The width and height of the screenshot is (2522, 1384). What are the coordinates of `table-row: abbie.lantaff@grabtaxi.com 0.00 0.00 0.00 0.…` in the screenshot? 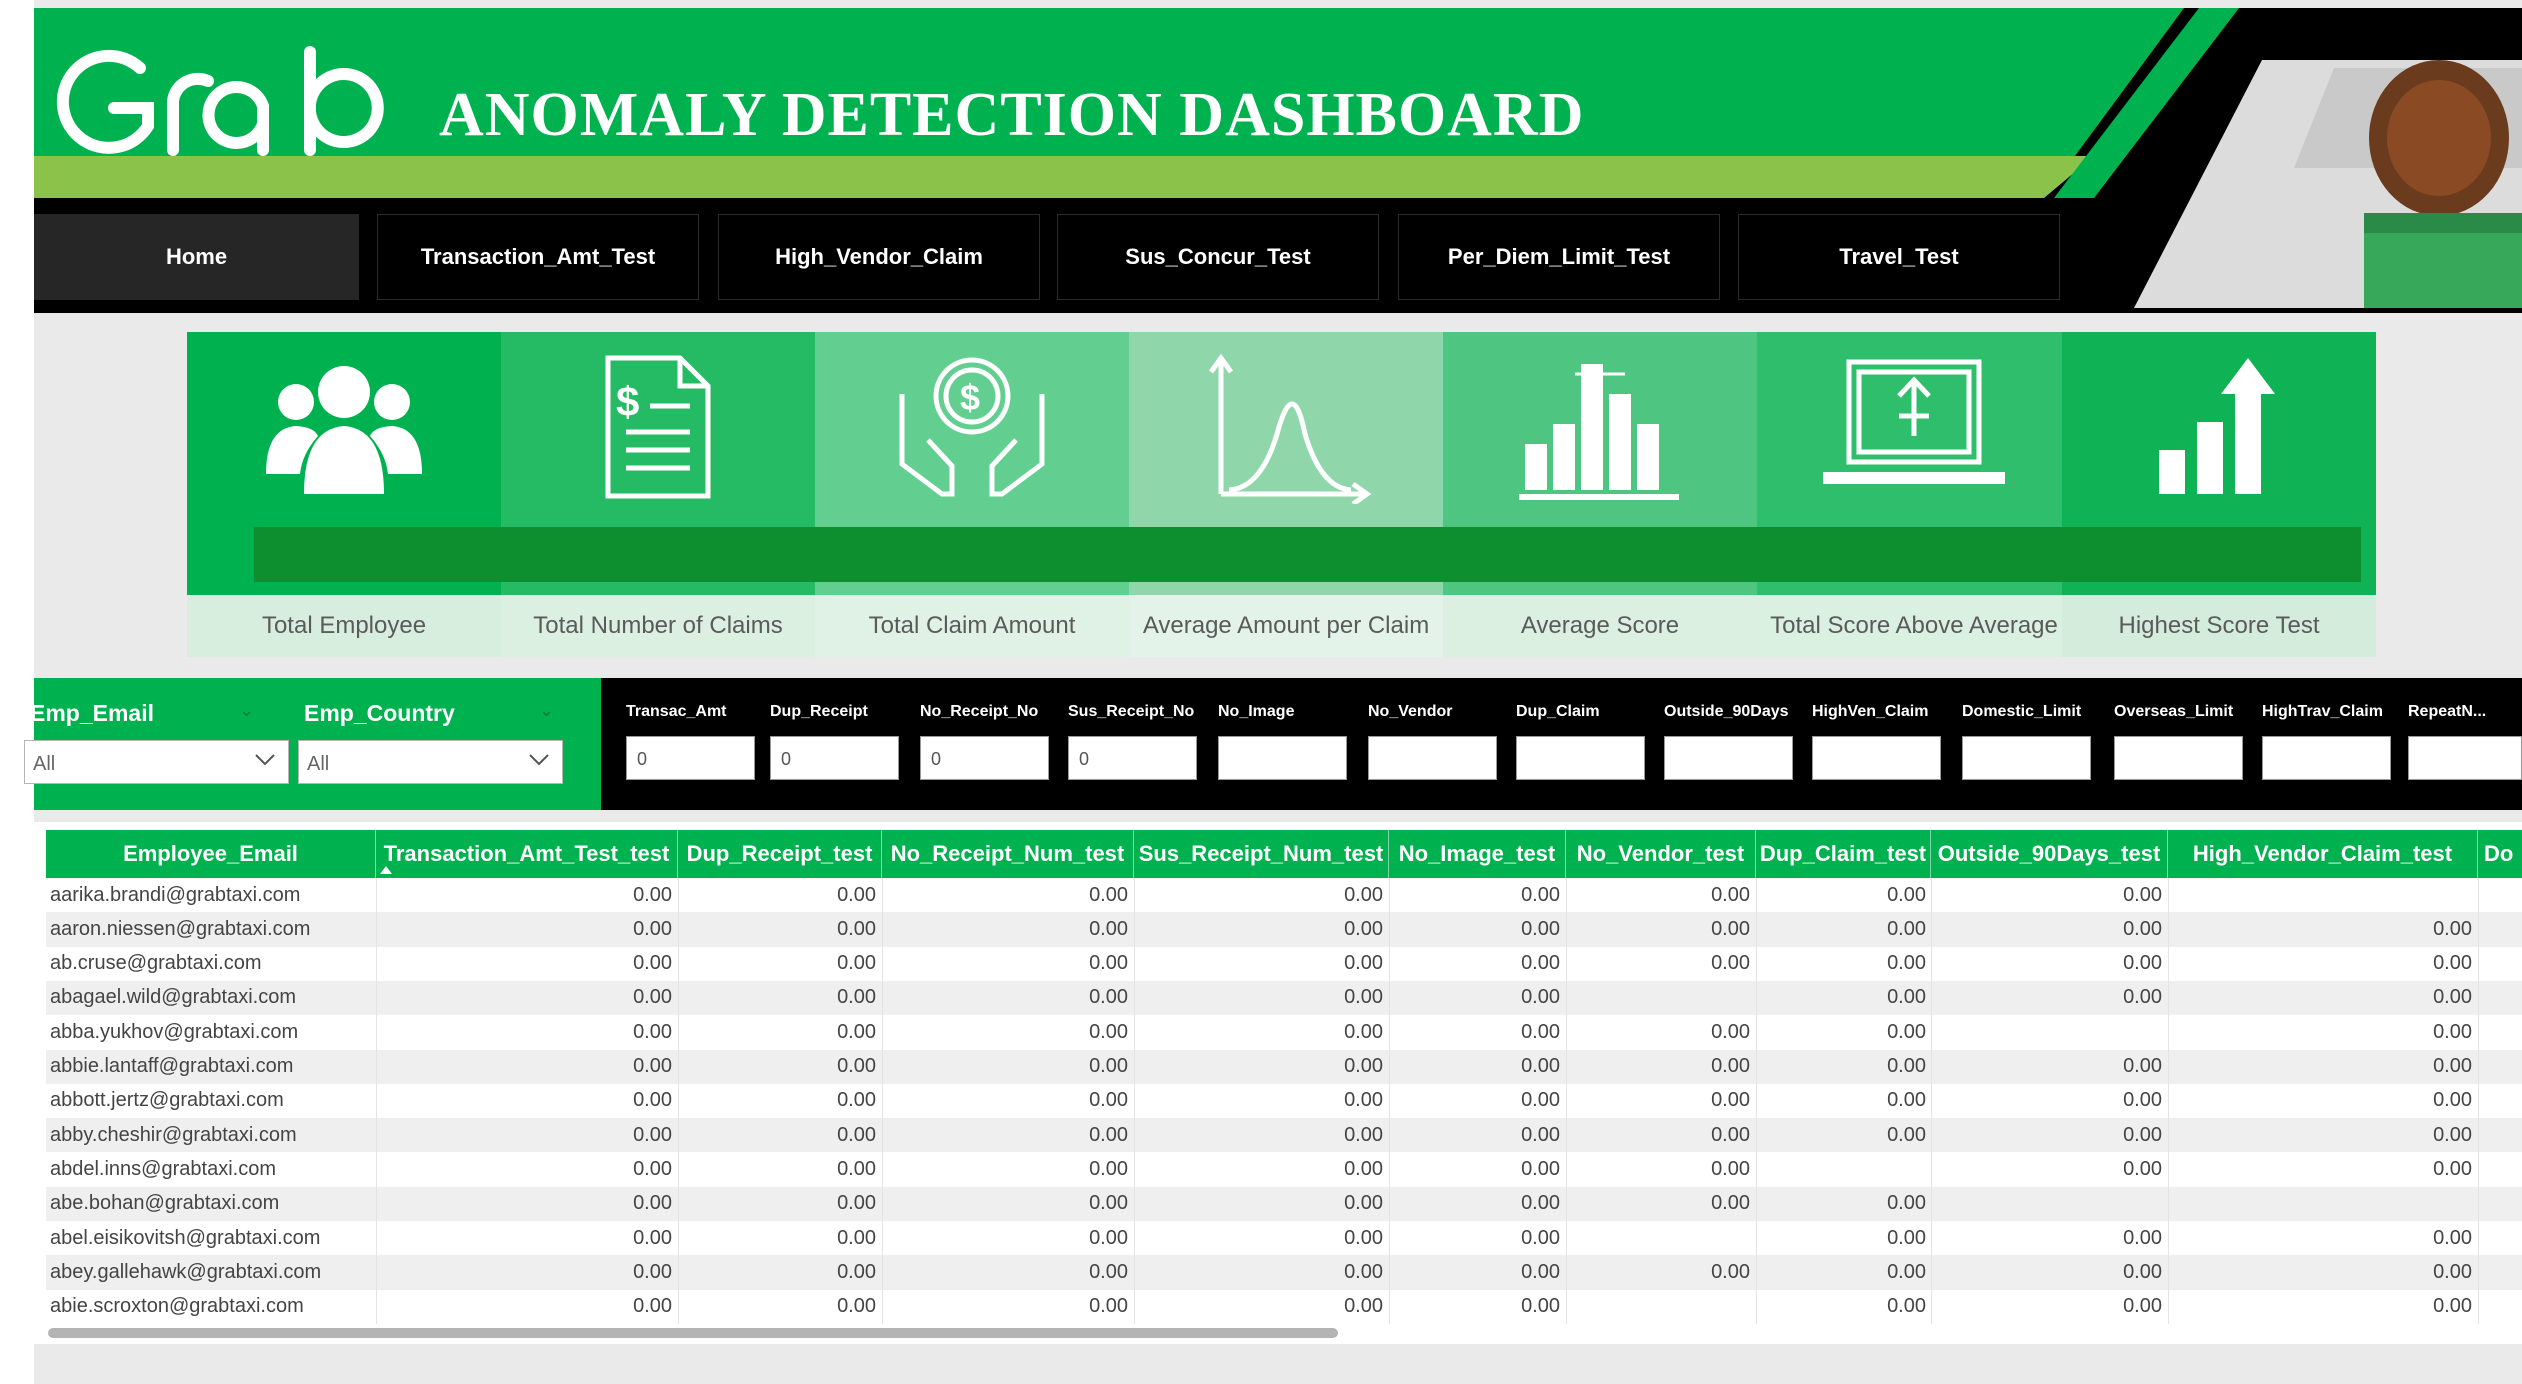 It's located at (1284, 1066).